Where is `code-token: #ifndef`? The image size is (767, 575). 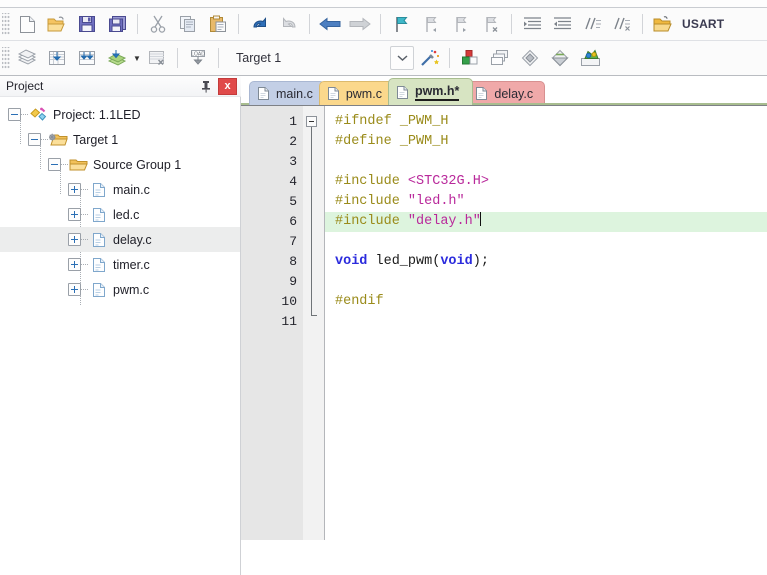 code-token: #ifndef is located at coordinates (367, 121).